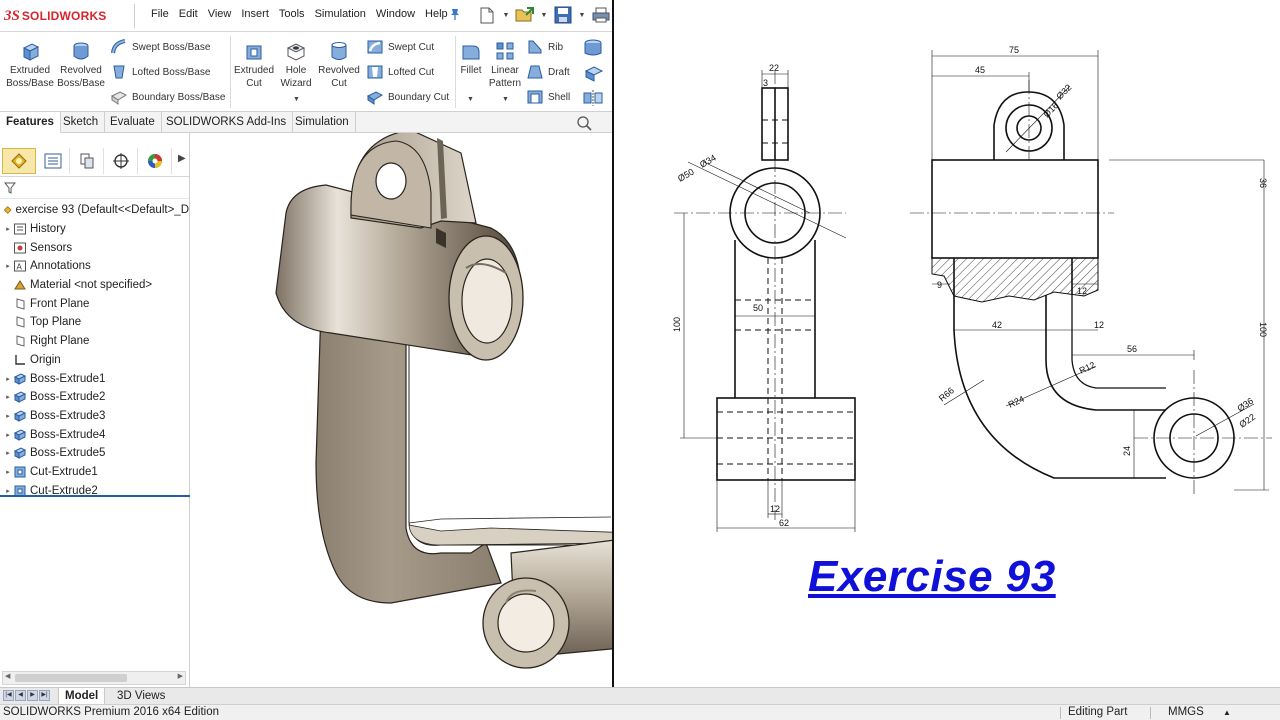 The height and width of the screenshot is (720, 1280). I want to click on fillet-button: Fillet, so click(471, 58).